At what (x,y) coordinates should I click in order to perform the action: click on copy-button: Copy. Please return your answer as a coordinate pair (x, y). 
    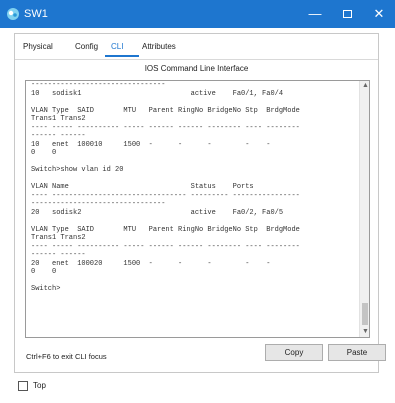
    Looking at the image, I should click on (294, 352).